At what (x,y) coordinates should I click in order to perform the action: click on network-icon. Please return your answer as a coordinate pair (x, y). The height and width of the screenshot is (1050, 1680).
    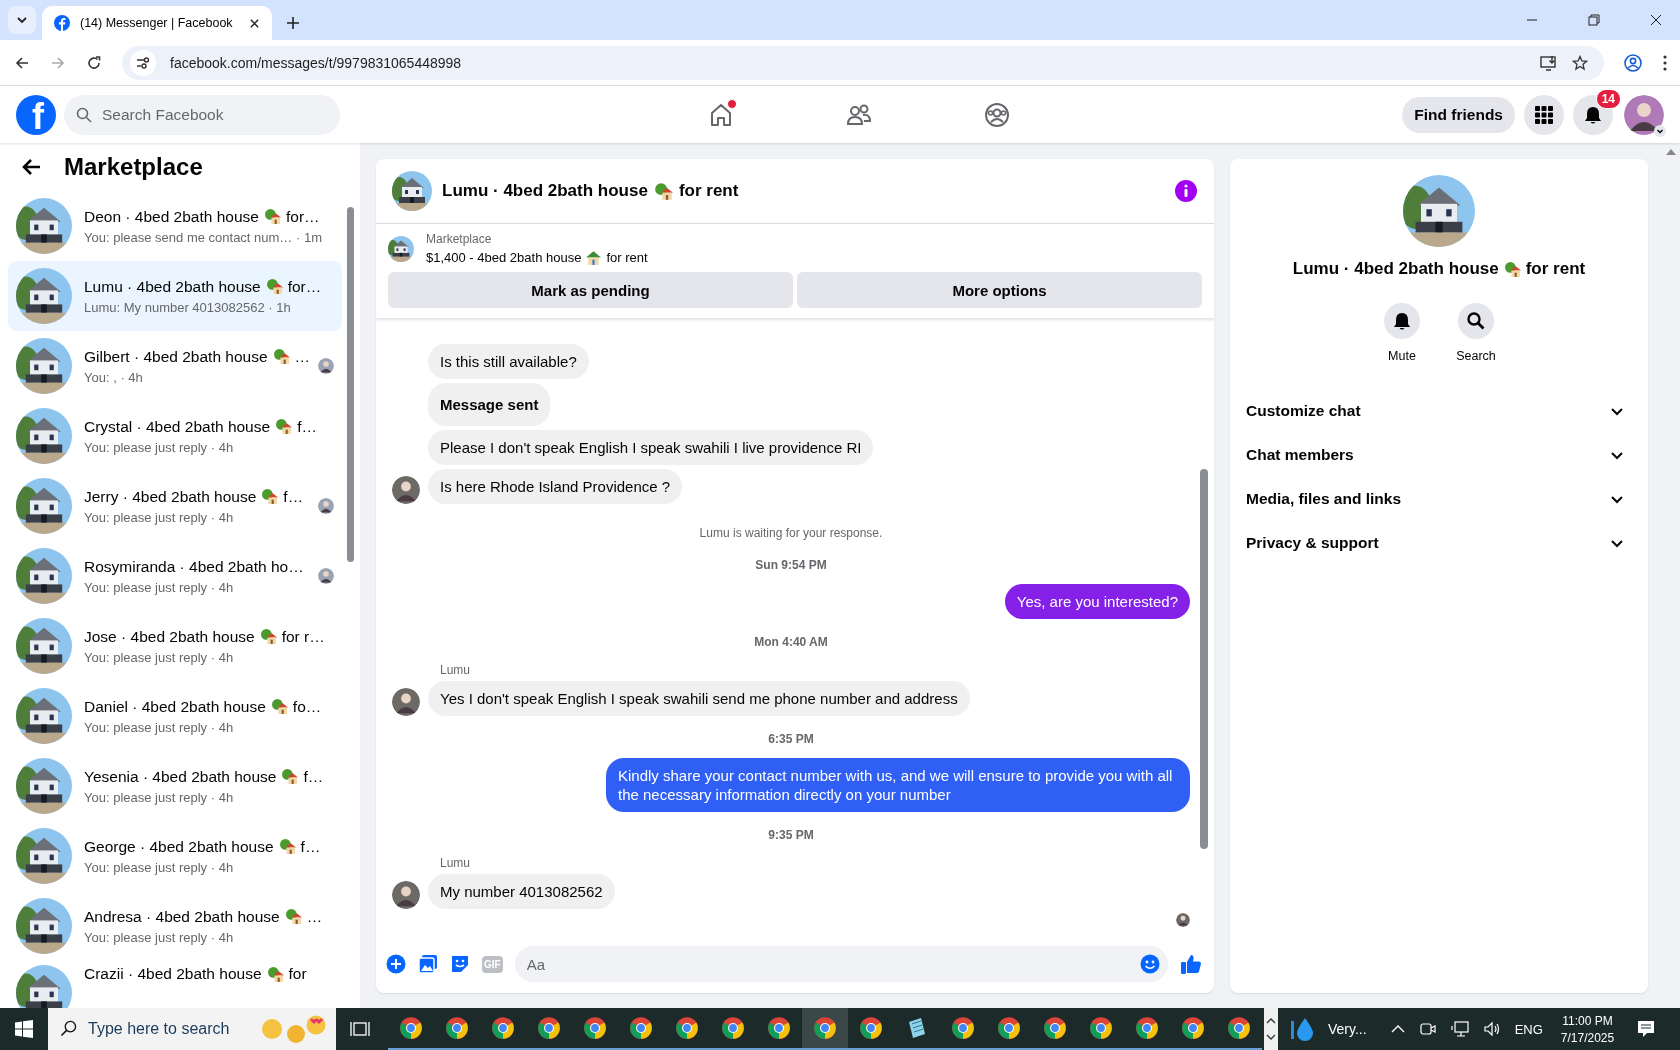
    Looking at the image, I should click on (1459, 1029).